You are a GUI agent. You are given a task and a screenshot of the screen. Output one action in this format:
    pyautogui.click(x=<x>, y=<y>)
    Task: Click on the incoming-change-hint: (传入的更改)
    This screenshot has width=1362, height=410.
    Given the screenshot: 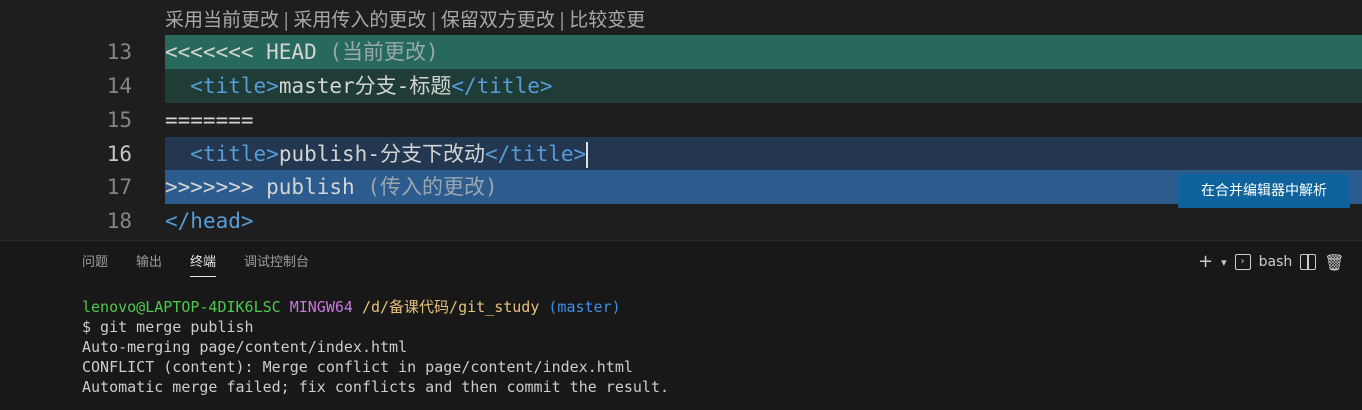 What is the action you would take?
    pyautogui.click(x=432, y=187)
    